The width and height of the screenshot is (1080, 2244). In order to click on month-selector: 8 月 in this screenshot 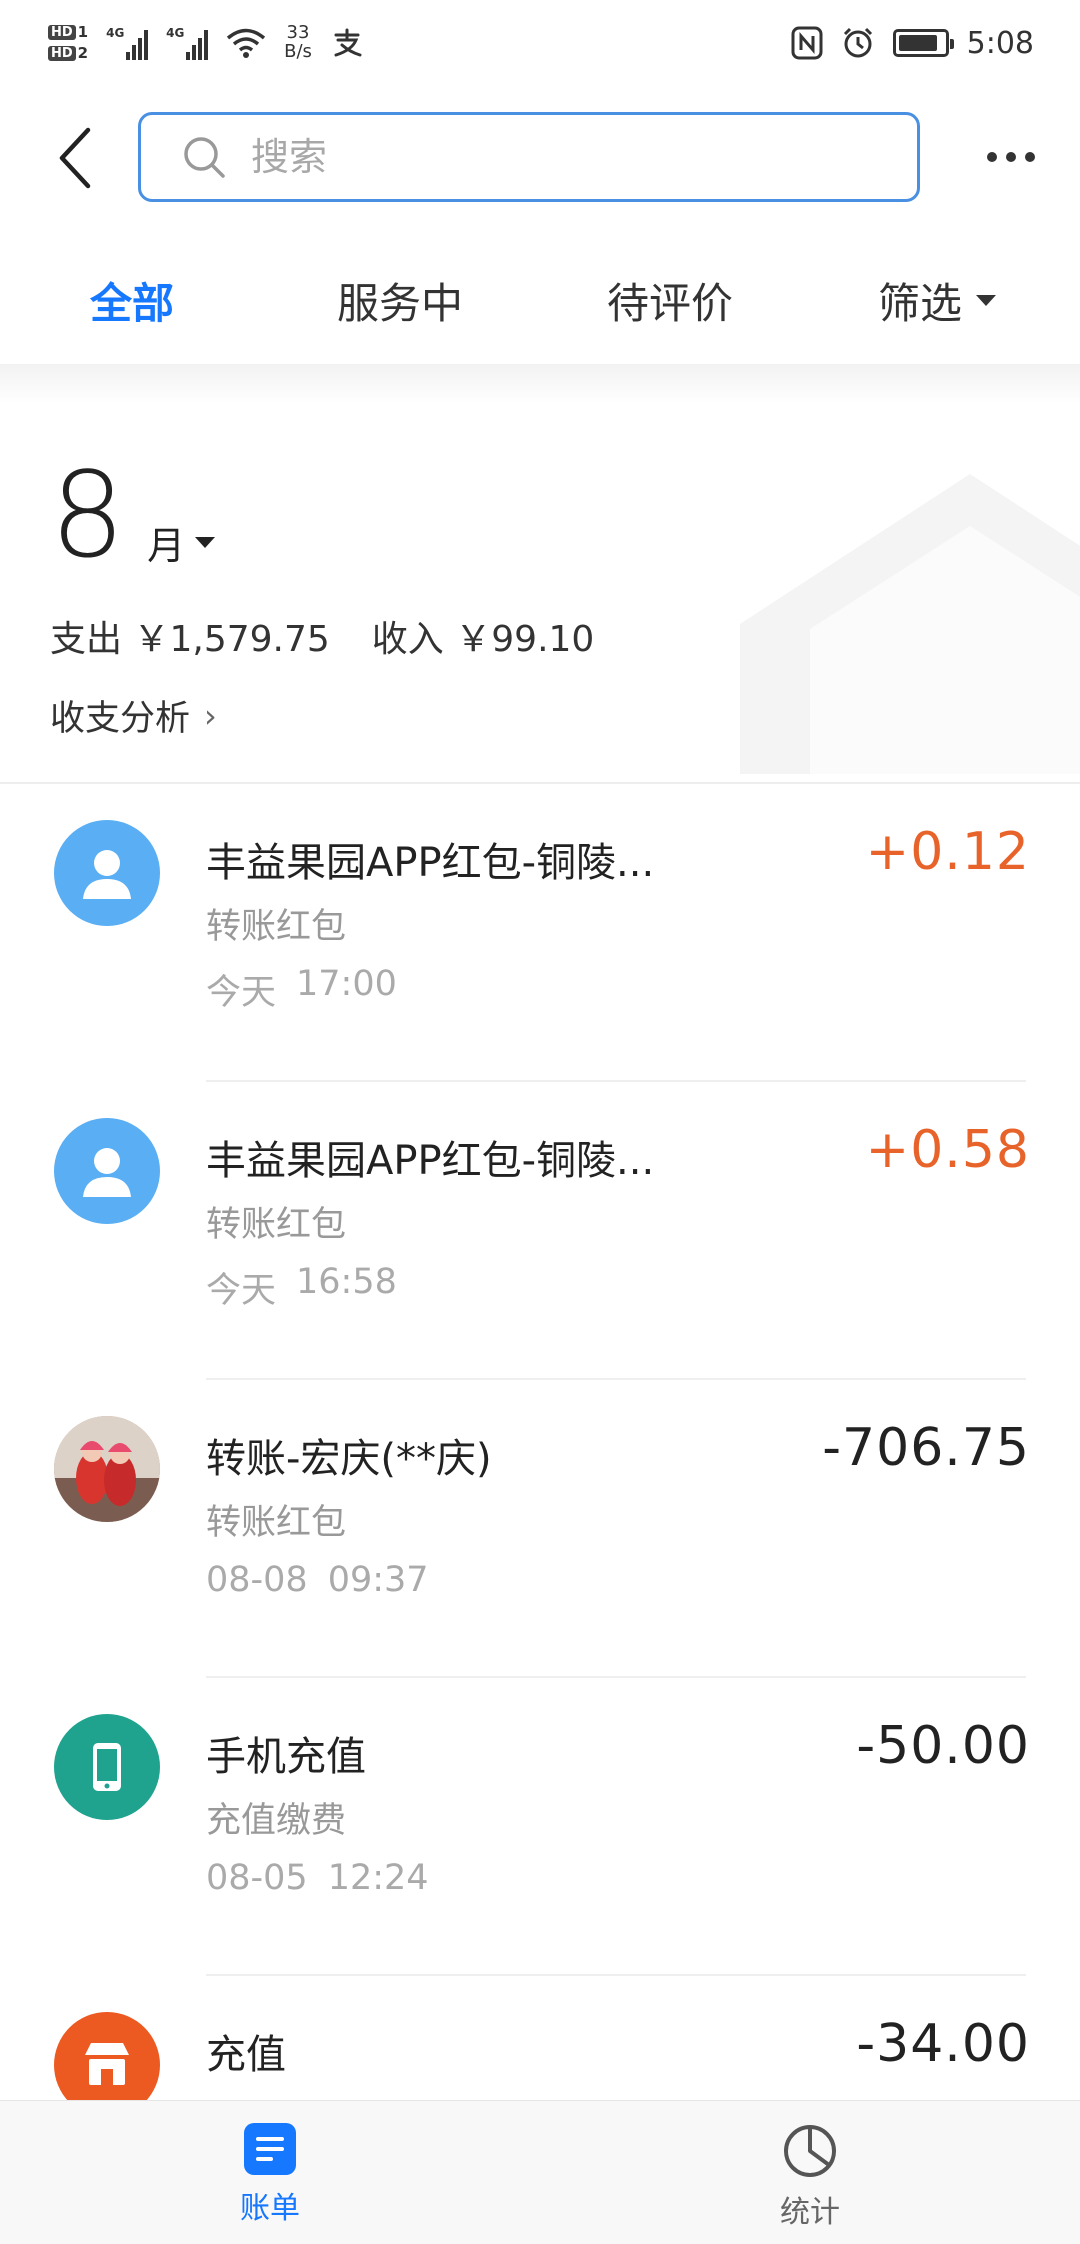, I will do `click(133, 515)`.